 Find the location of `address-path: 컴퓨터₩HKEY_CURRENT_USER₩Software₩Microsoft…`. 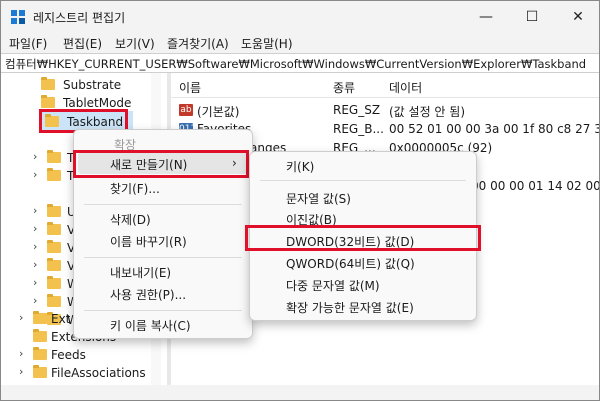

address-path: 컴퓨터₩HKEY_CURRENT_USER₩Software₩Microsoft… is located at coordinates (296, 64).